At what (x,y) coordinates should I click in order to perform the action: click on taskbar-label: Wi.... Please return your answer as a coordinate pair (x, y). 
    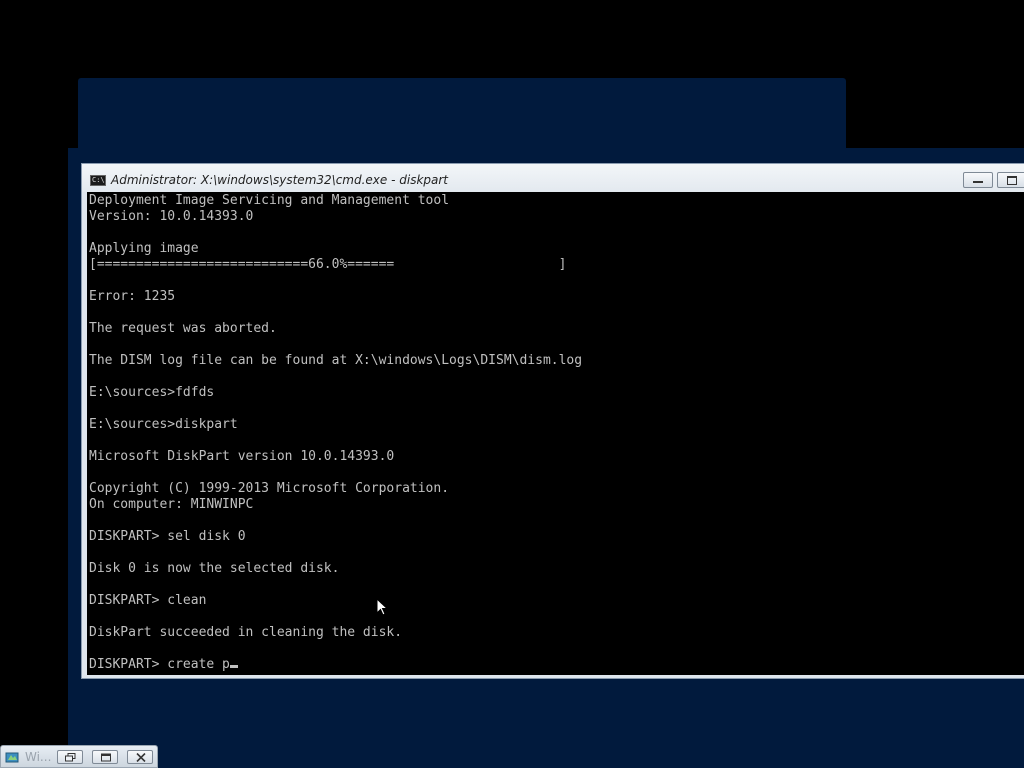
    Looking at the image, I should click on (38, 757).